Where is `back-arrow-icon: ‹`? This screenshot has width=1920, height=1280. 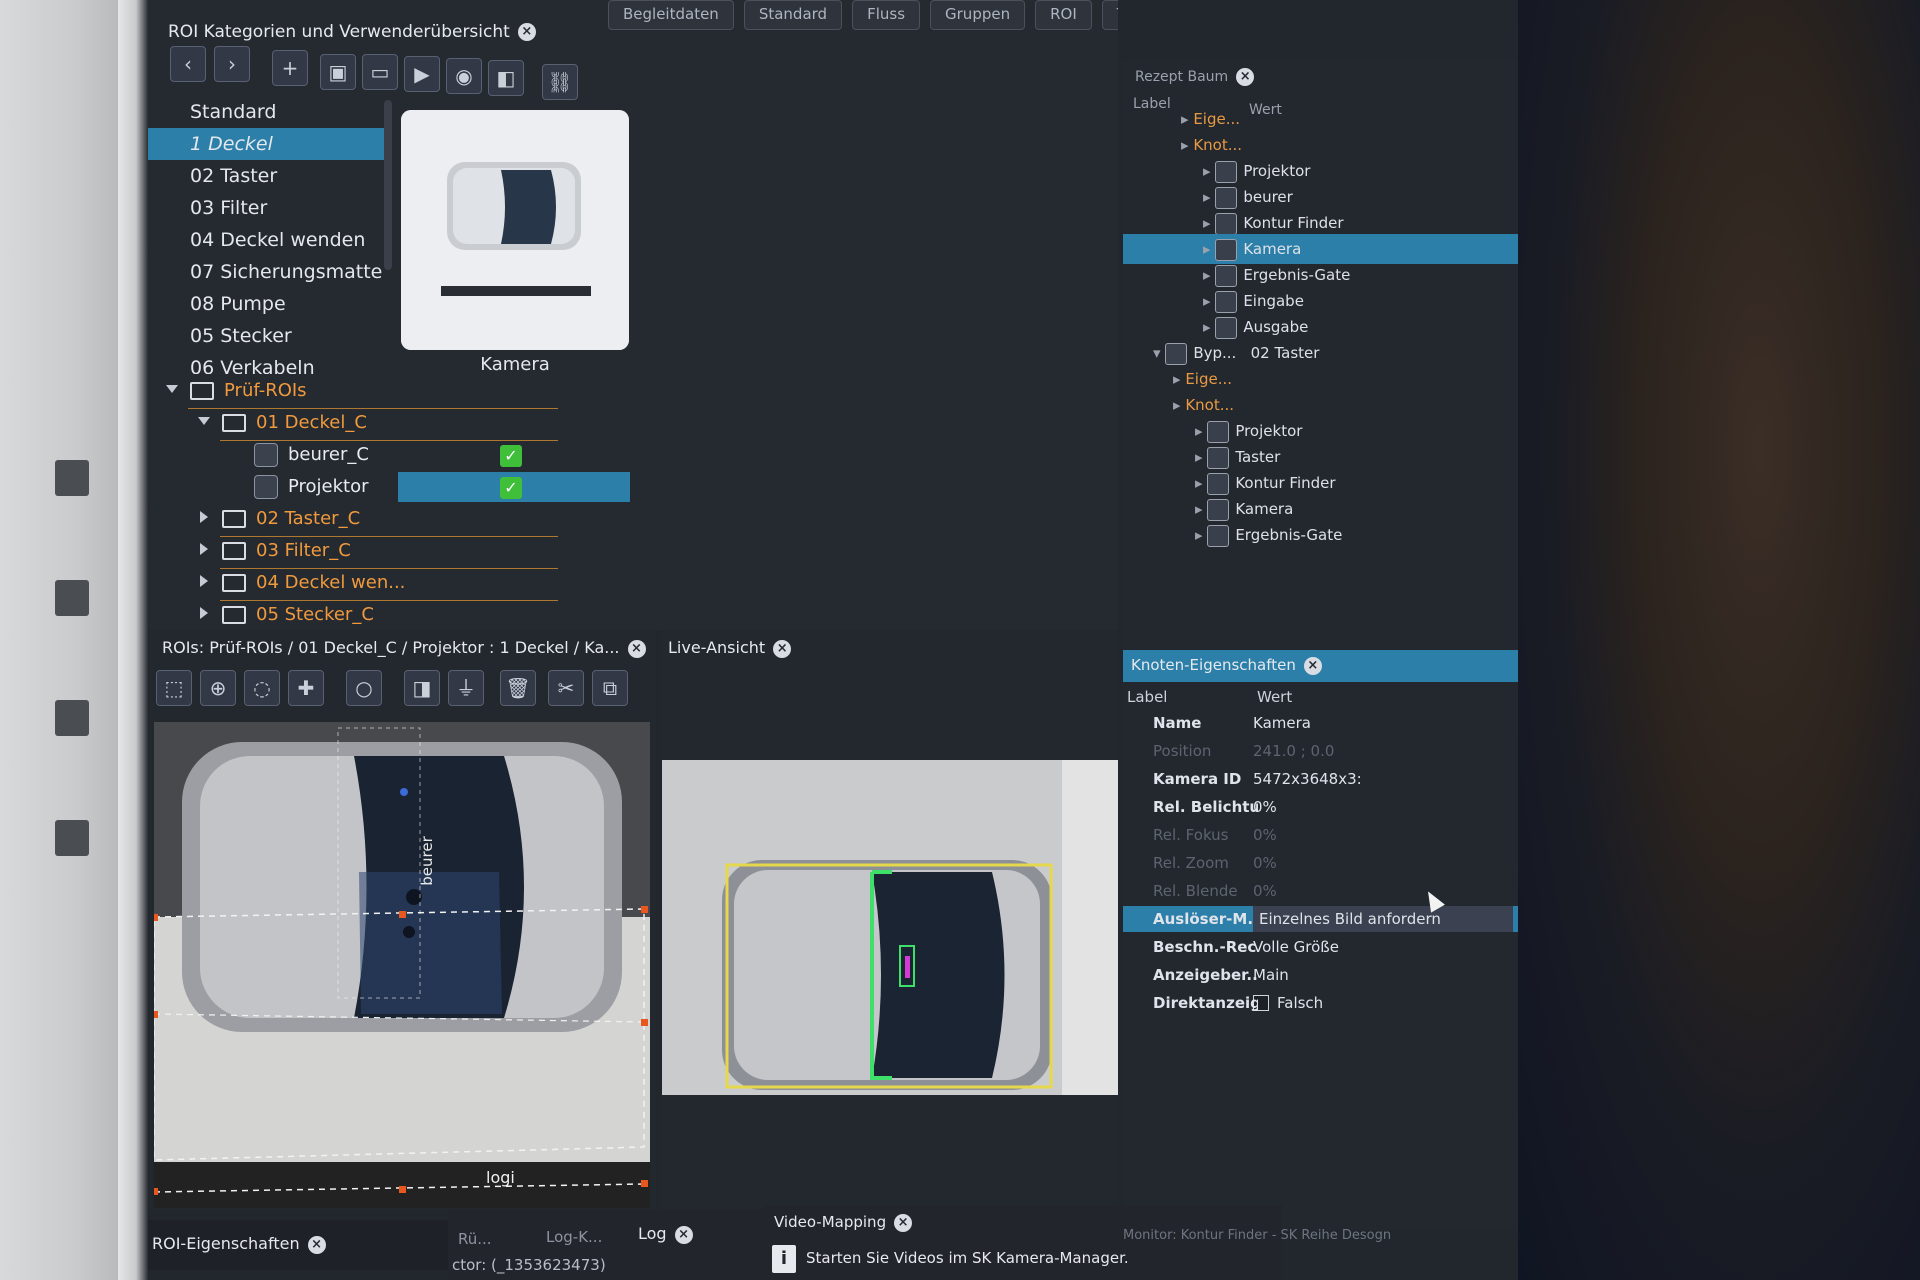
back-arrow-icon: ‹ is located at coordinates (188, 64).